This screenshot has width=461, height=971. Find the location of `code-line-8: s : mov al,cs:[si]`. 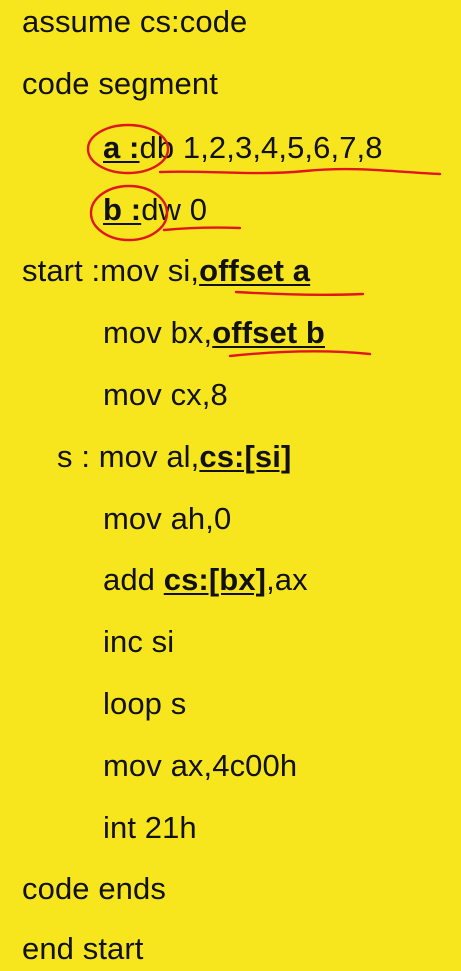

code-line-8: s : mov al,cs:[si] is located at coordinates (174, 457).